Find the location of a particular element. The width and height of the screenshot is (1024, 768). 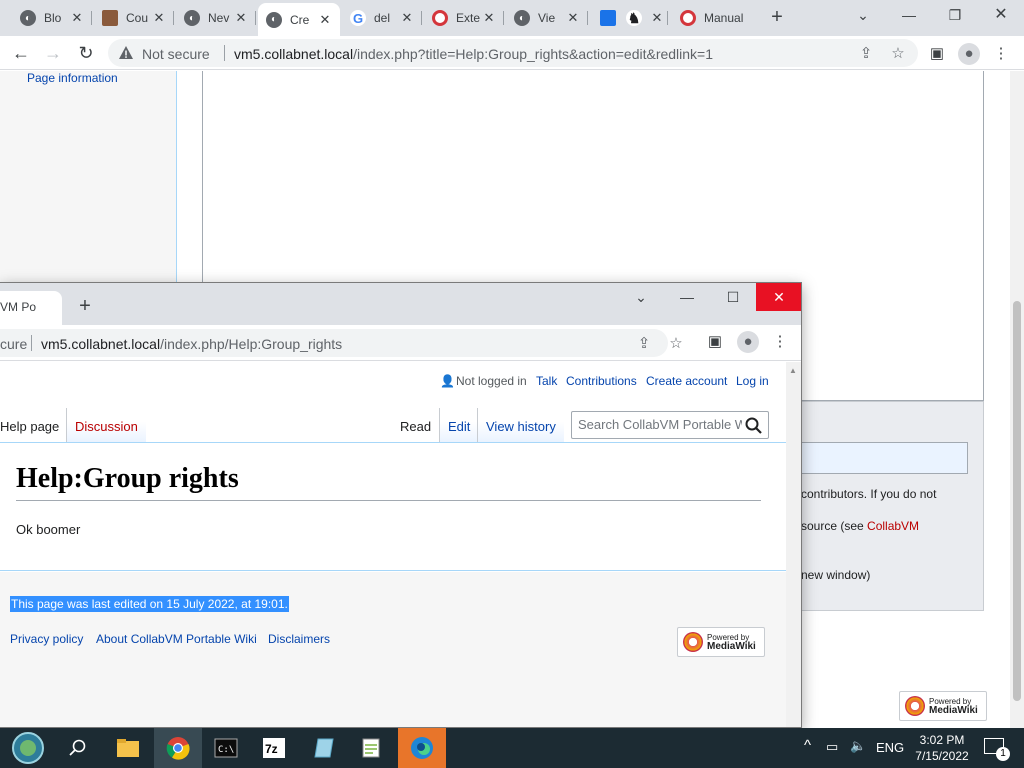

taskbar: C:\ 7z ^ ▭ 🔈 ENG 3:02 PM 7/15/2022 1 is located at coordinates (512, 748).